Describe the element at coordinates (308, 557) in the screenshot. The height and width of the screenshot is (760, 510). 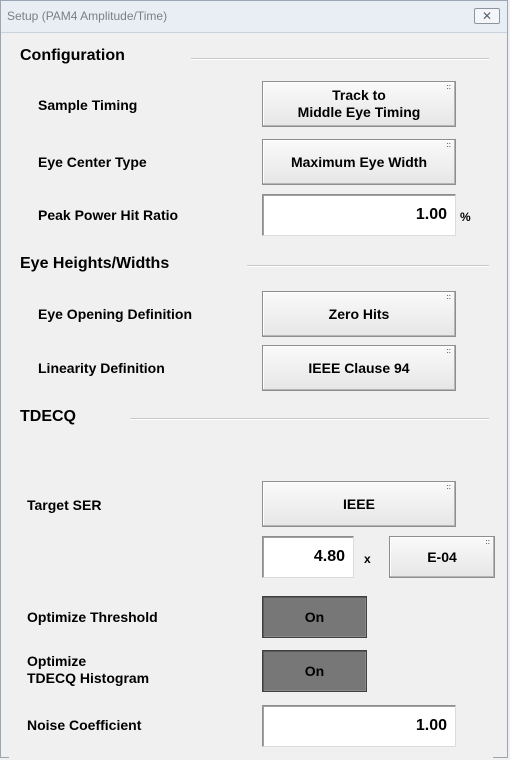
I see `target-ser-mantissa-input: 4.80` at that location.